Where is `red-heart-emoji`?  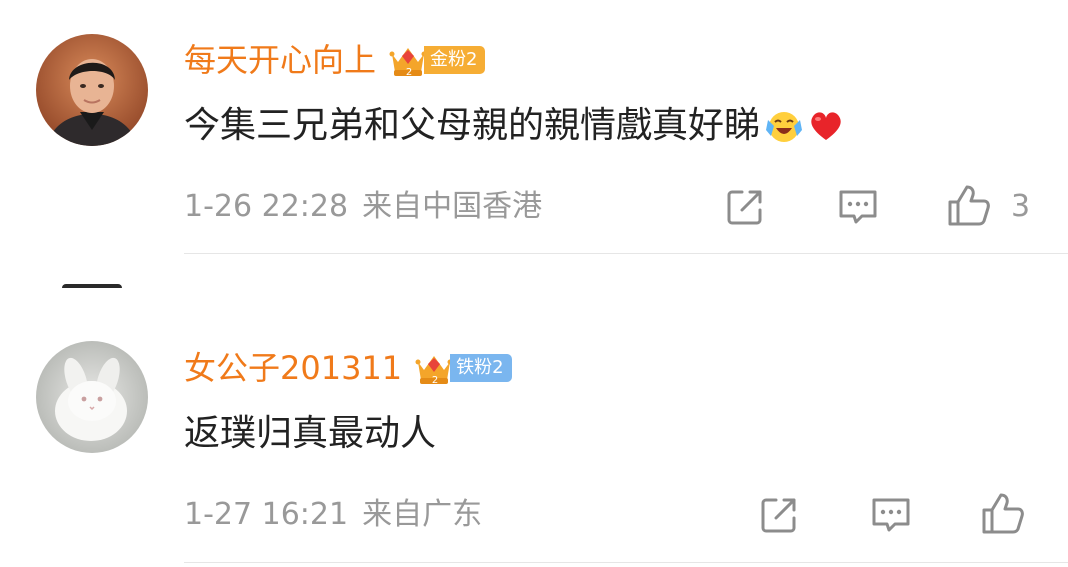 red-heart-emoji is located at coordinates (826, 126).